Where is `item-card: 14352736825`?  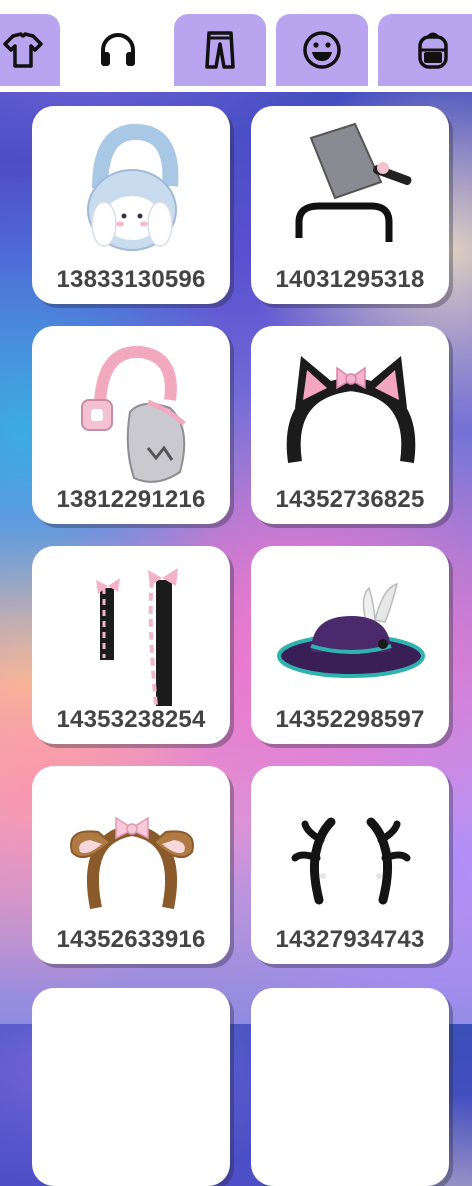
item-card: 14352736825 is located at coordinates (350, 425).